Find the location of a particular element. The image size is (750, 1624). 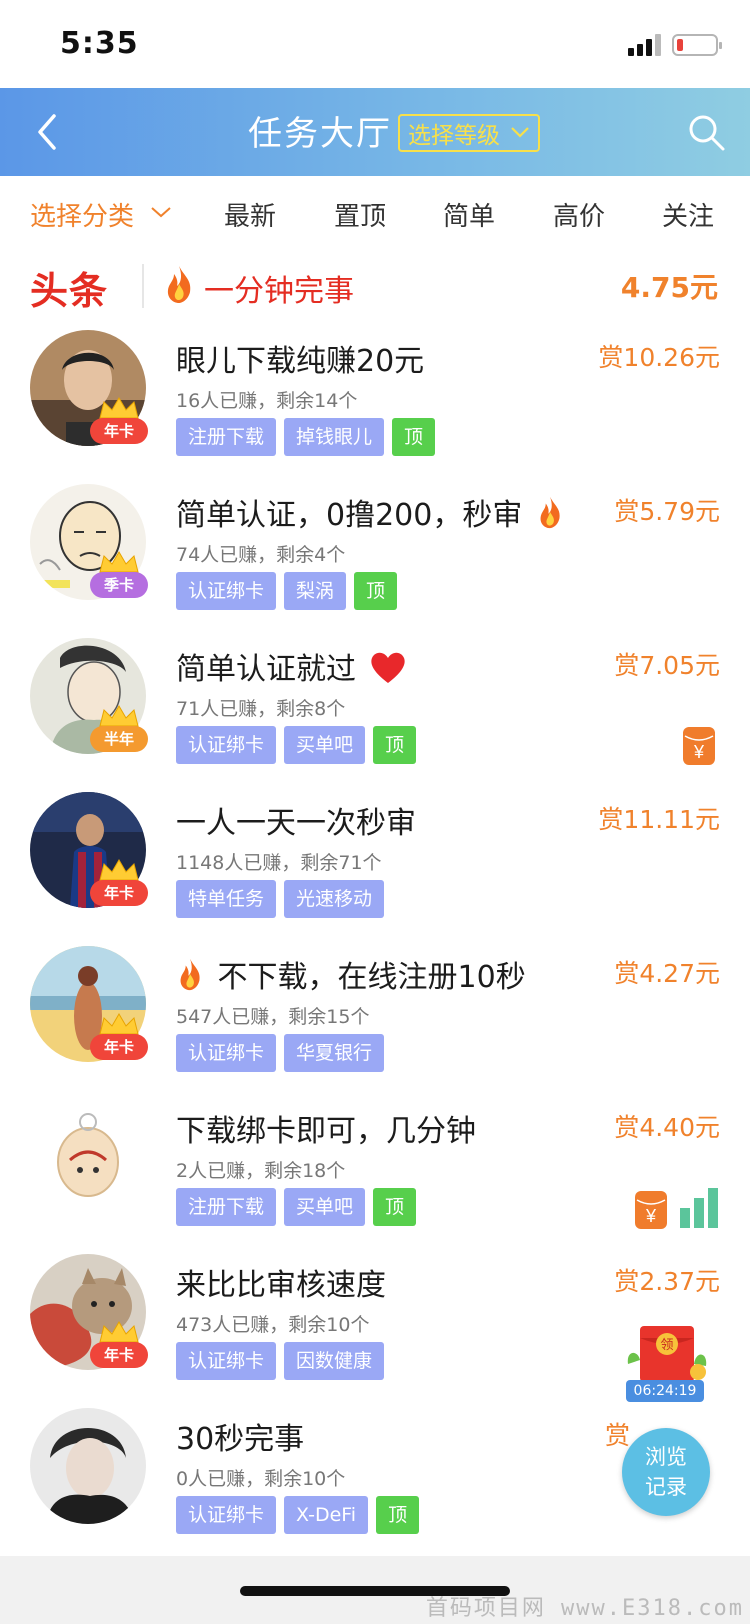

status-bar: 5:35 is located at coordinates (375, 44).